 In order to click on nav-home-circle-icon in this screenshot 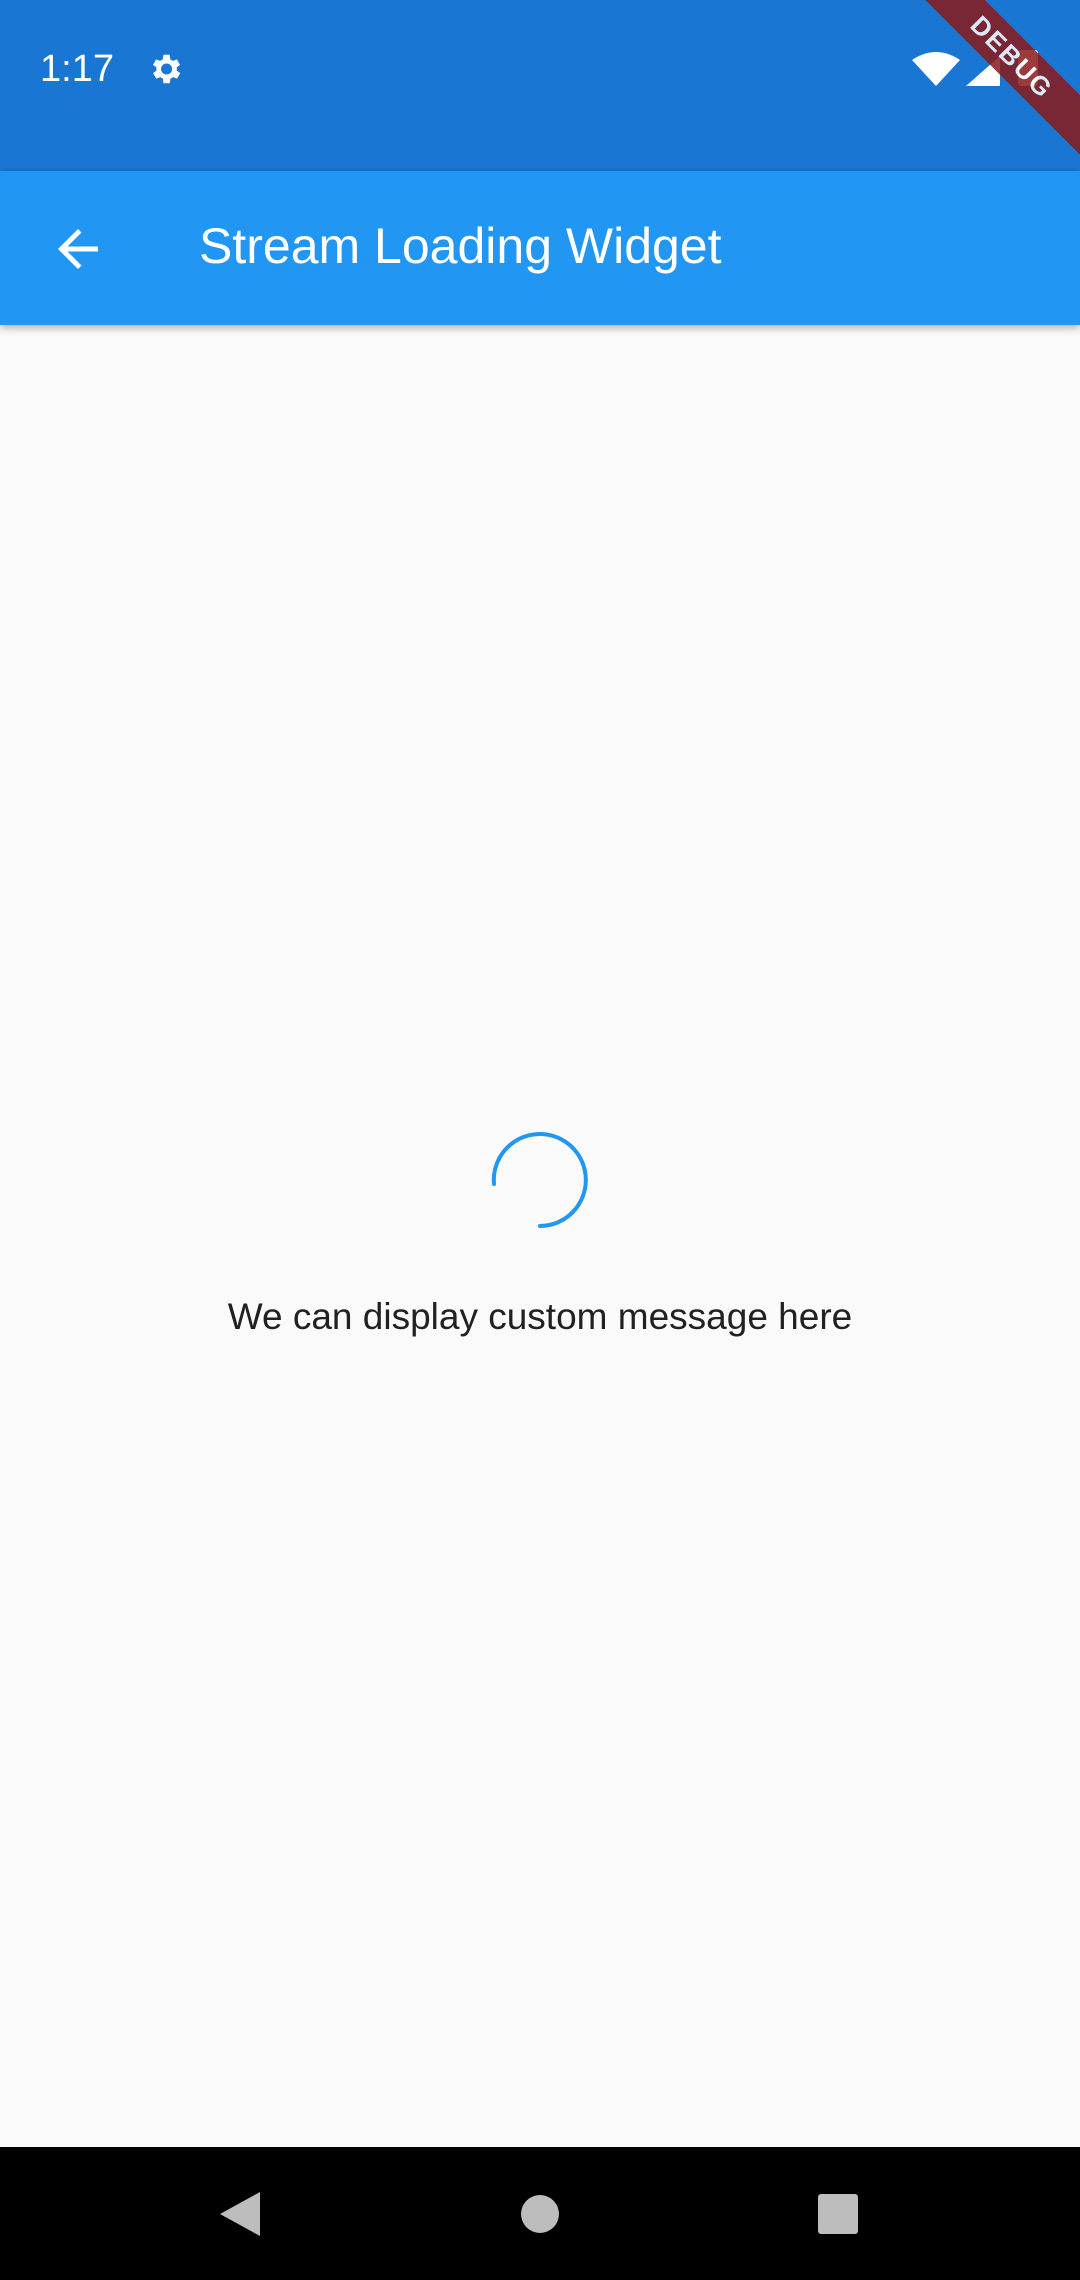, I will do `click(540, 2213)`.